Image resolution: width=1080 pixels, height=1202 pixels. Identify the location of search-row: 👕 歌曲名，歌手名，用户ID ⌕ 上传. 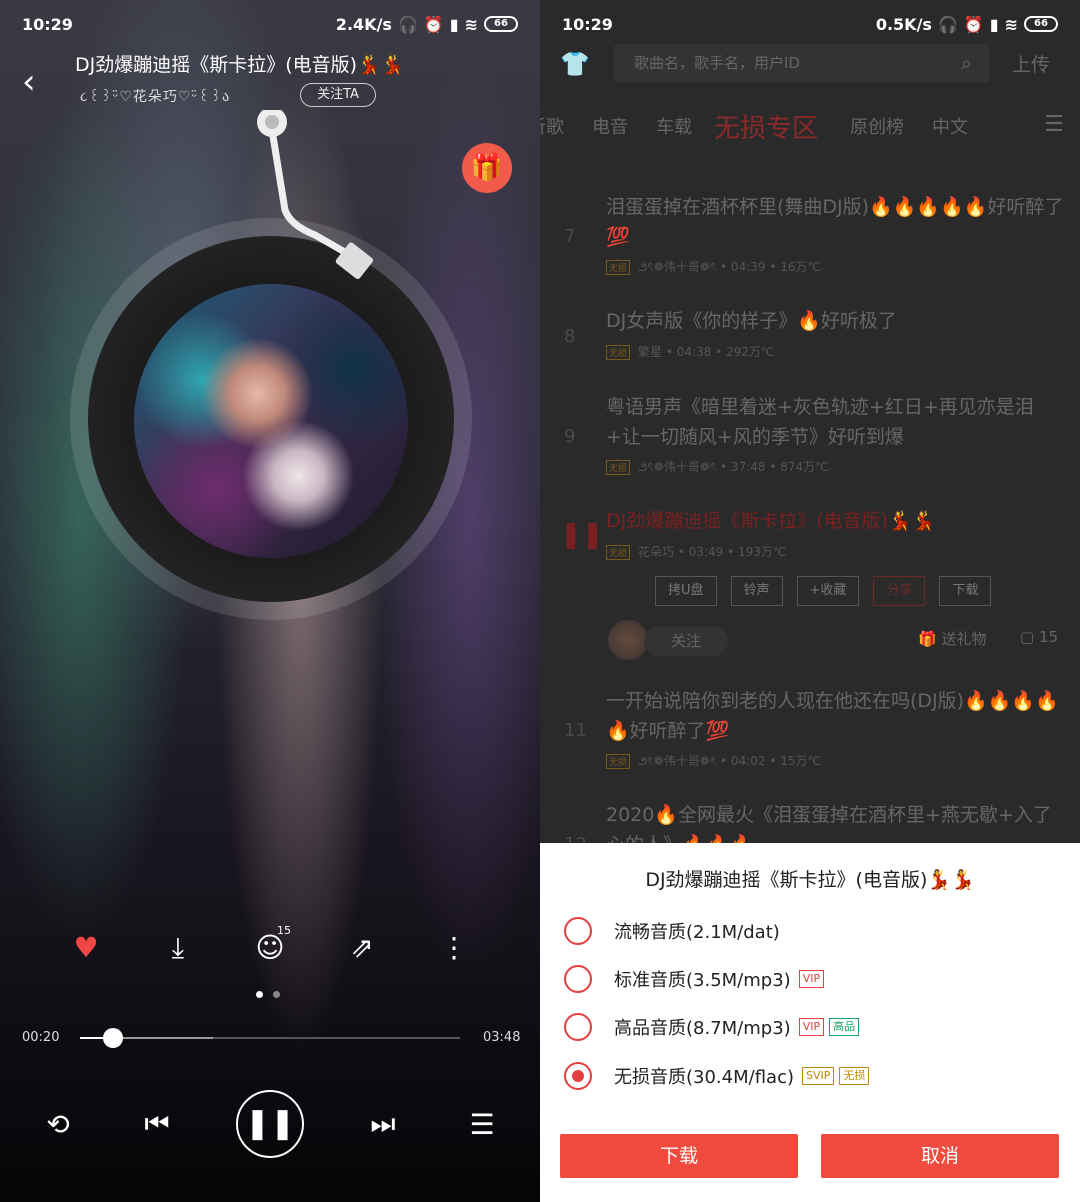
(810, 64).